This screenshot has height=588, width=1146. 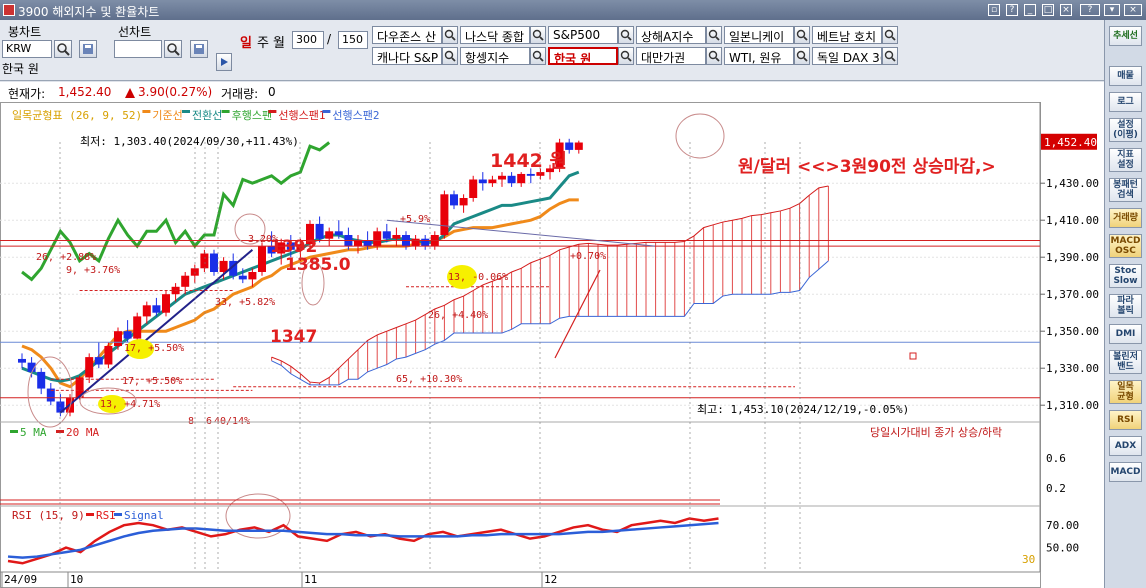 What do you see at coordinates (1125, 36) in the screenshot?
I see `sidebar-button-0: 추세선` at bounding box center [1125, 36].